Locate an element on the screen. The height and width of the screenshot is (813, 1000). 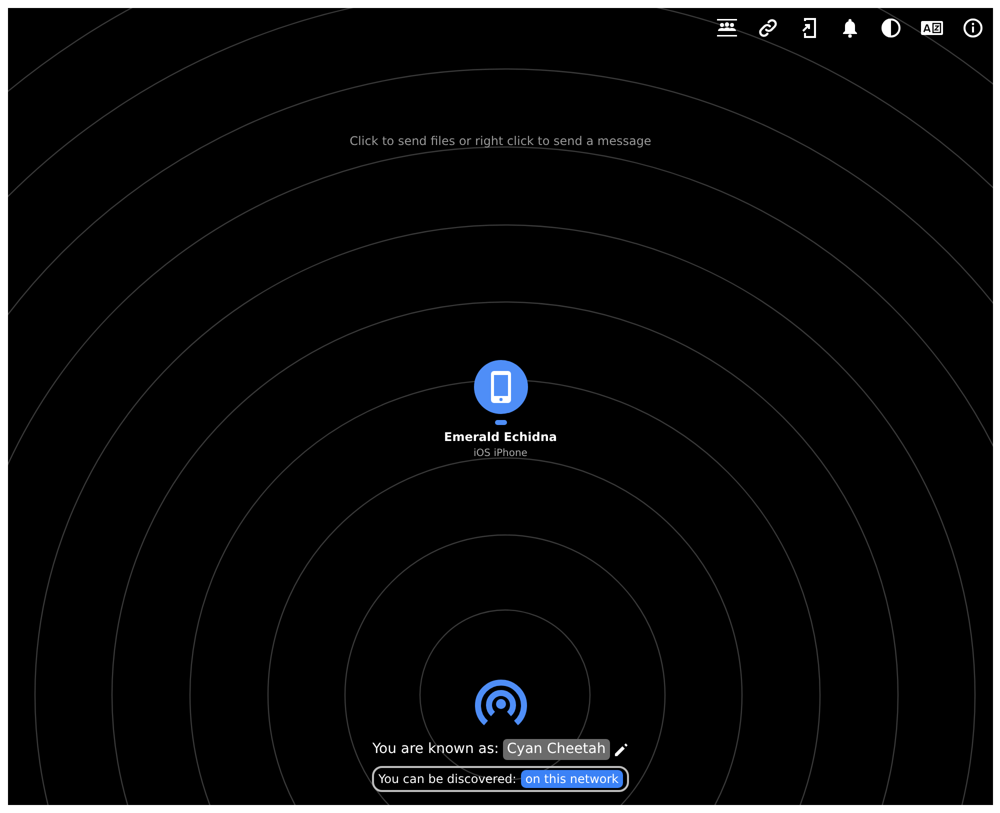
peer-device-type: iOS iPhone is located at coordinates (501, 454).